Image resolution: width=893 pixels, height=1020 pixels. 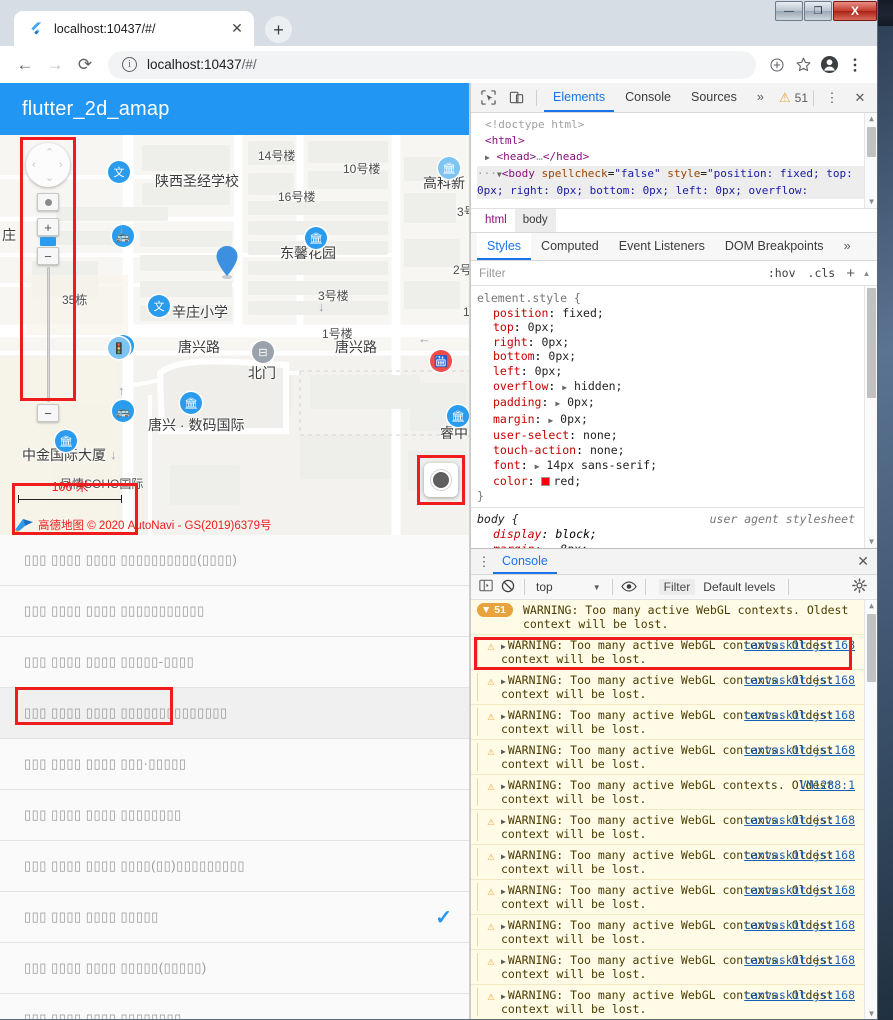 I want to click on drawer-tab-console: Console, so click(x=525, y=561).